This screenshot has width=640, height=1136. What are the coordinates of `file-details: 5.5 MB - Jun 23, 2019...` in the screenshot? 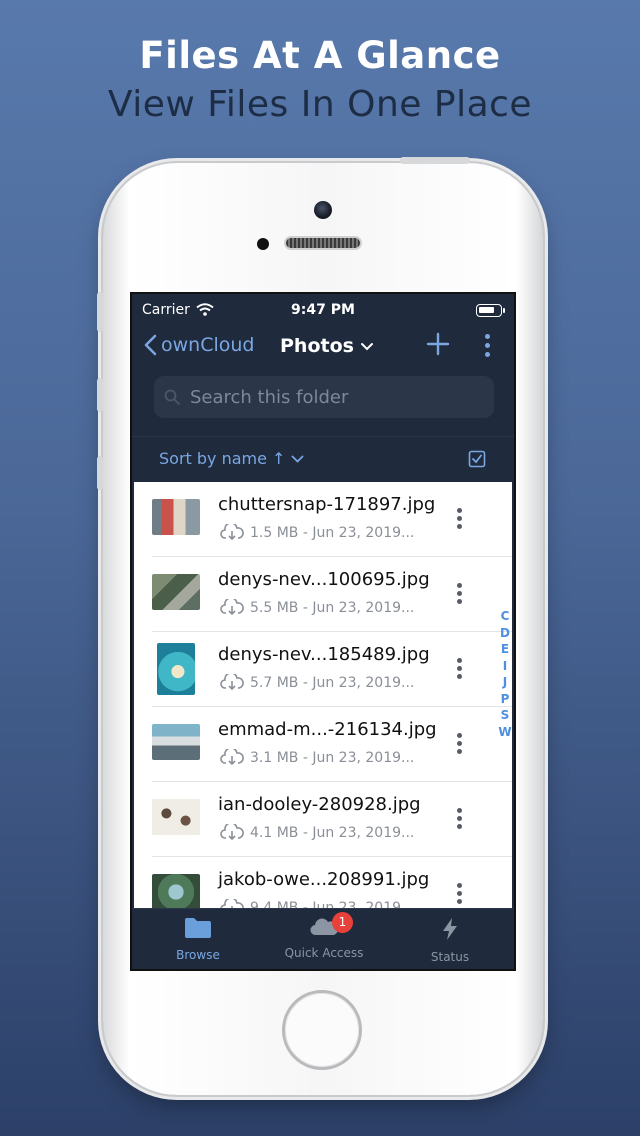 It's located at (332, 607).